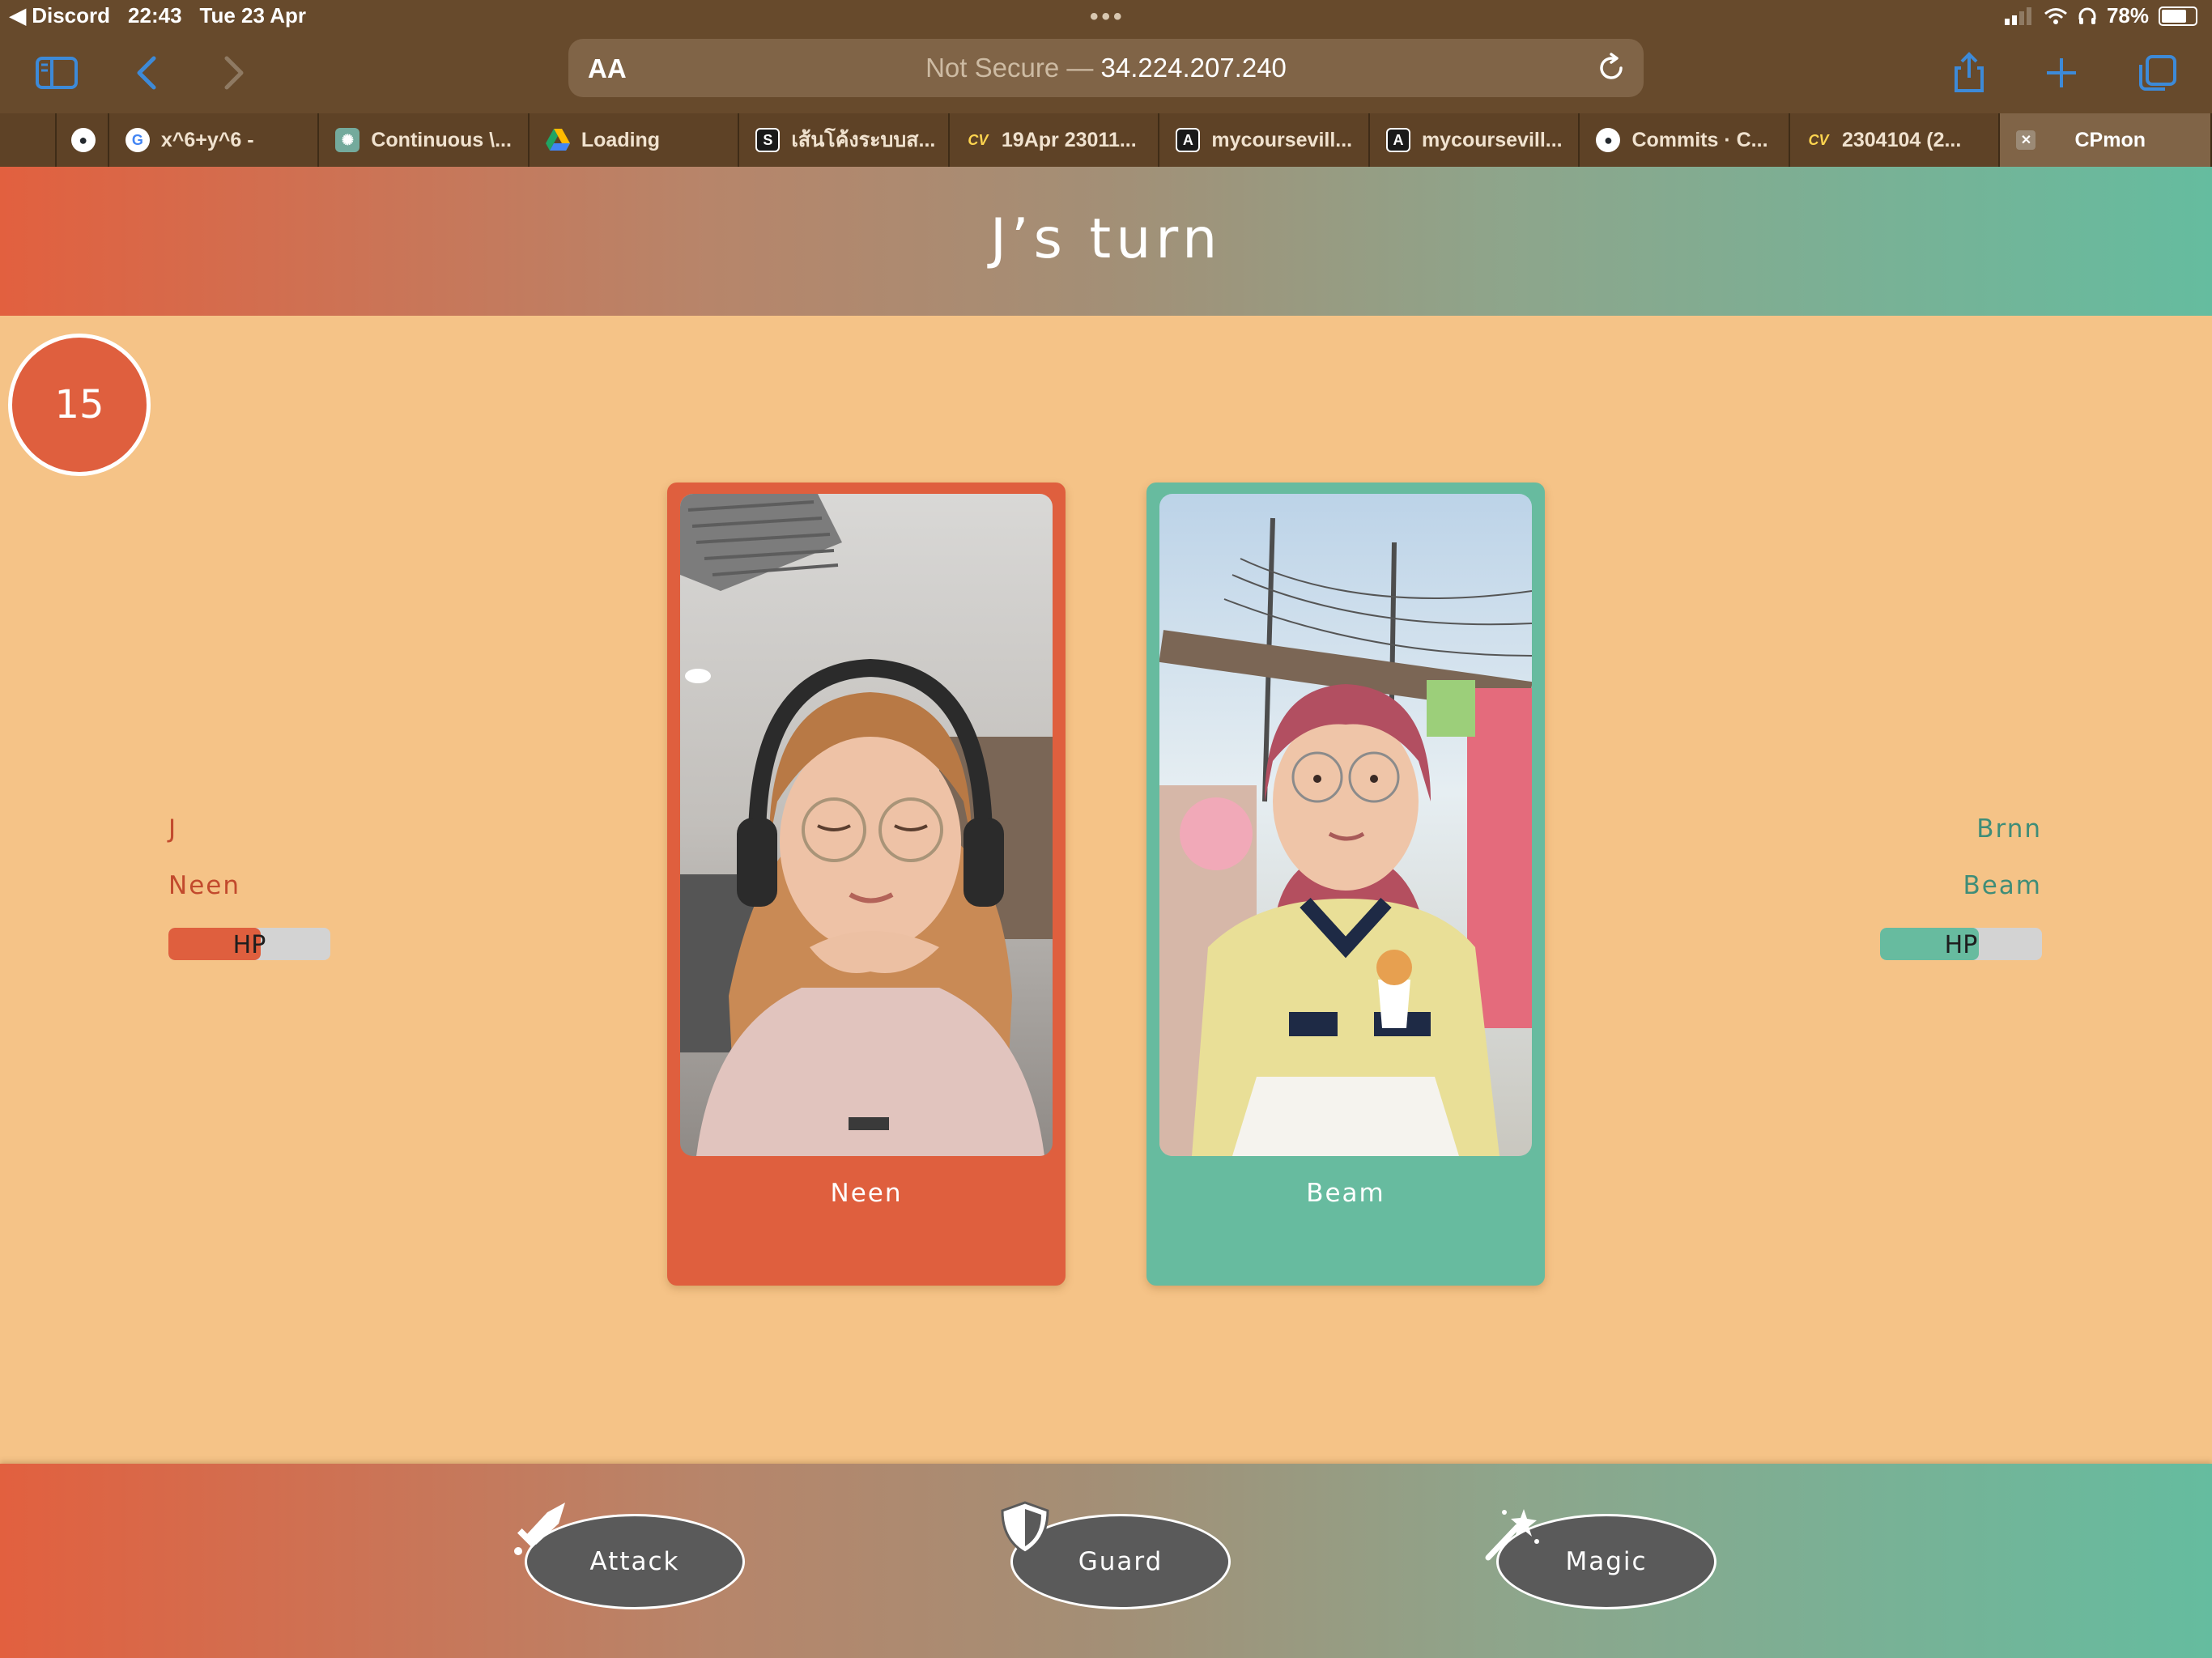 This screenshot has height=1658, width=2212. I want to click on battery-icon, so click(2178, 16).